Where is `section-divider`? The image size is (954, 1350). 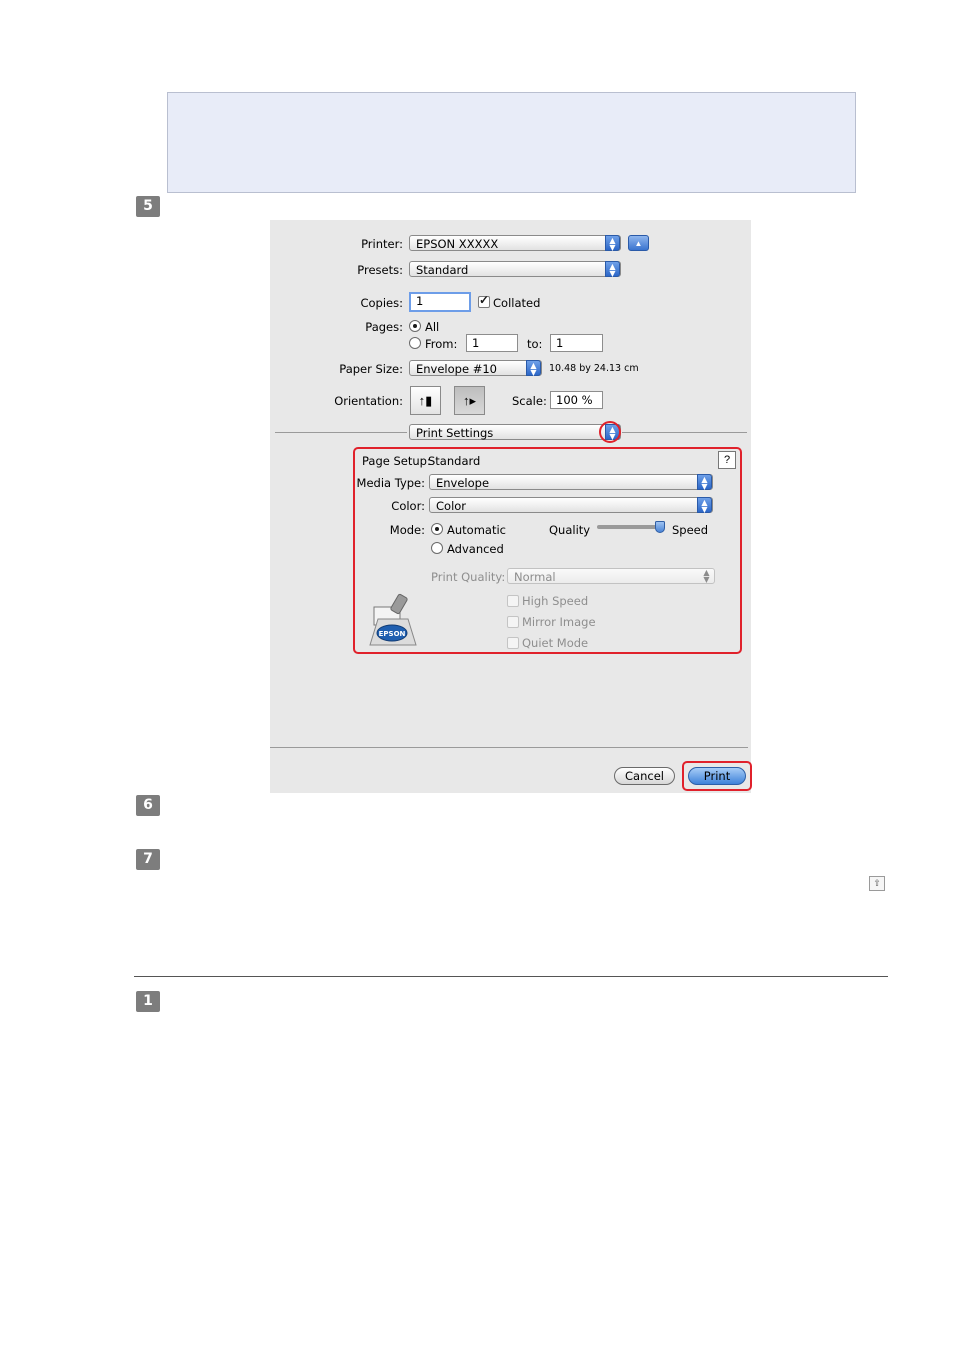
section-divider is located at coordinates (511, 976).